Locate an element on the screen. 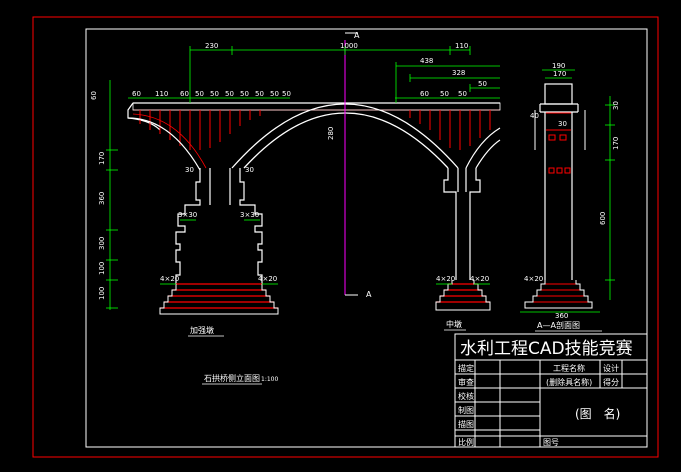 The width and height of the screenshot is (681, 472). dim-40: 40 is located at coordinates (534, 116).